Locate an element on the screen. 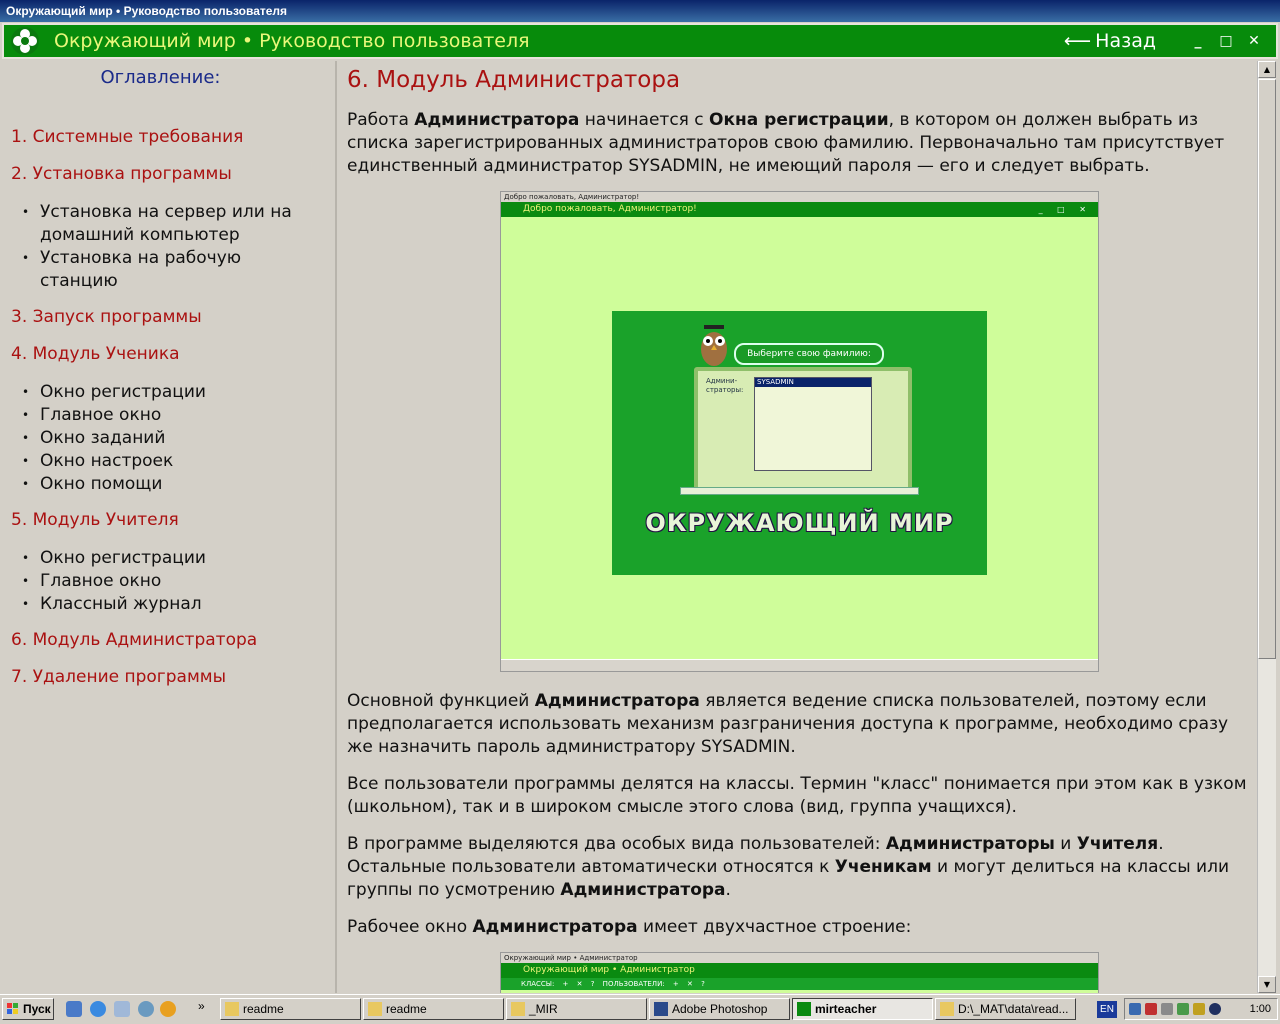 This screenshot has width=1280, height=1024. toc-sub-teacher-registration: Окно регистрации is located at coordinates (114, 558).